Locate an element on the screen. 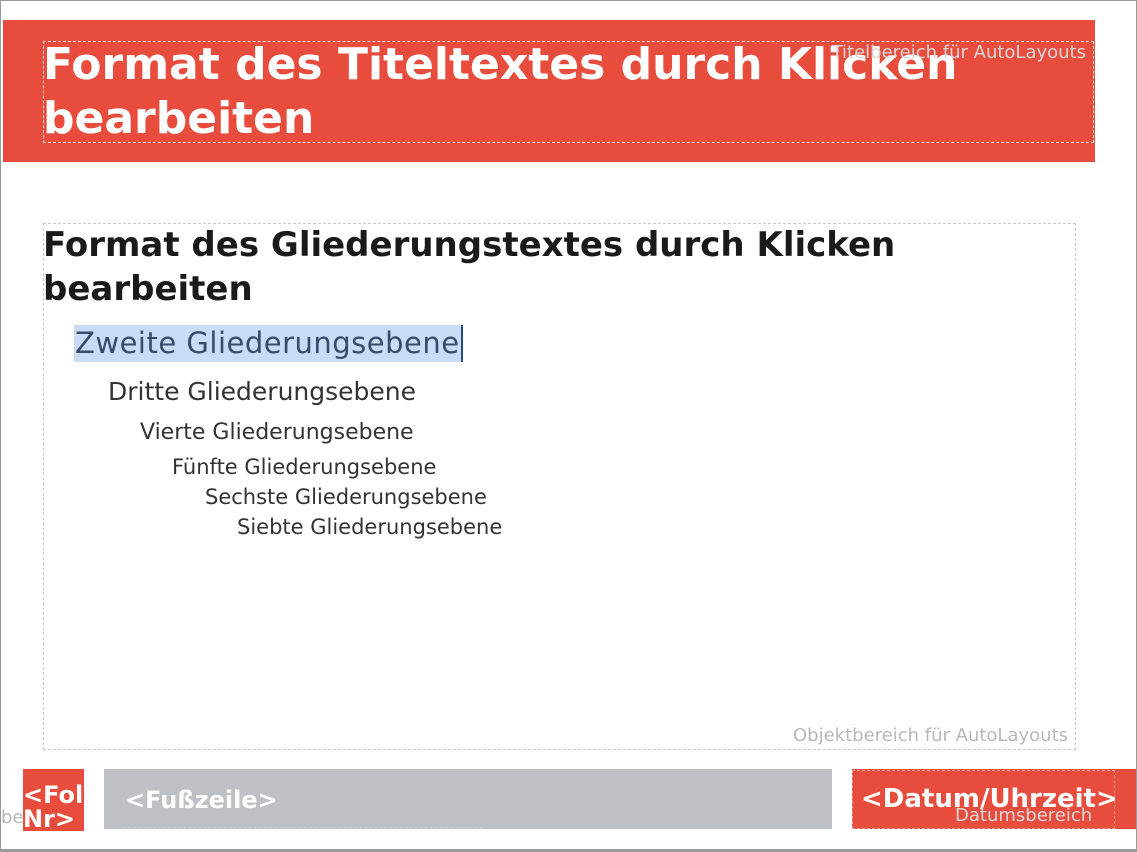  outline-level-3: Dritte Gliederungsebene is located at coordinates (262, 392).